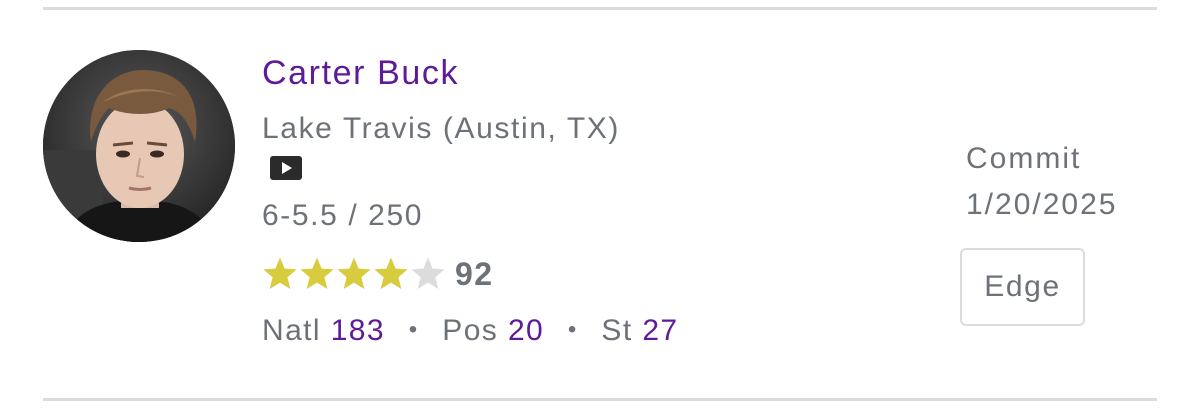 The width and height of the screenshot is (1200, 414). What do you see at coordinates (358, 330) in the screenshot?
I see `natl-rank-value: 183` at bounding box center [358, 330].